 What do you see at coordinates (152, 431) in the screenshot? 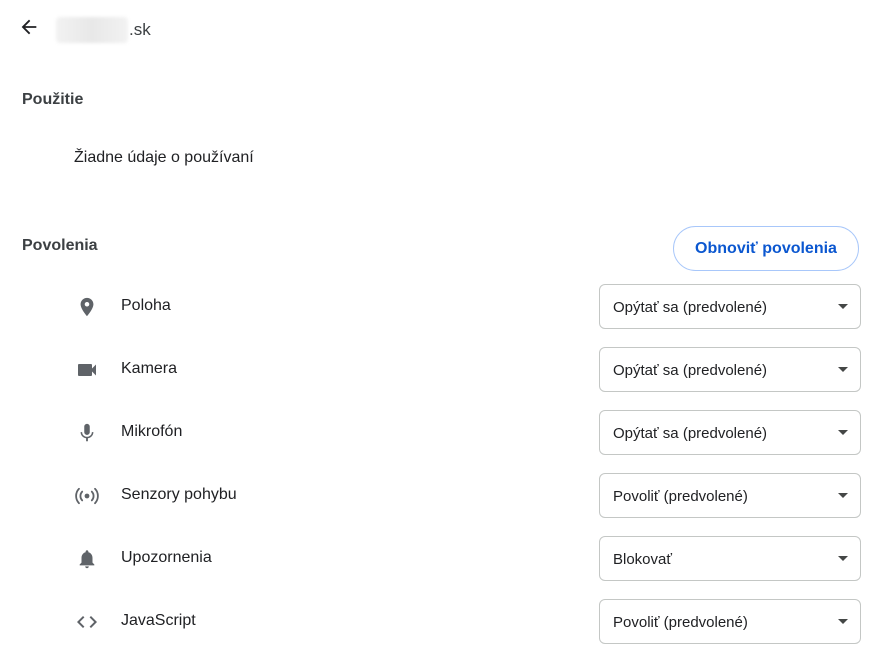
I see `permission-label: Mikrofón` at bounding box center [152, 431].